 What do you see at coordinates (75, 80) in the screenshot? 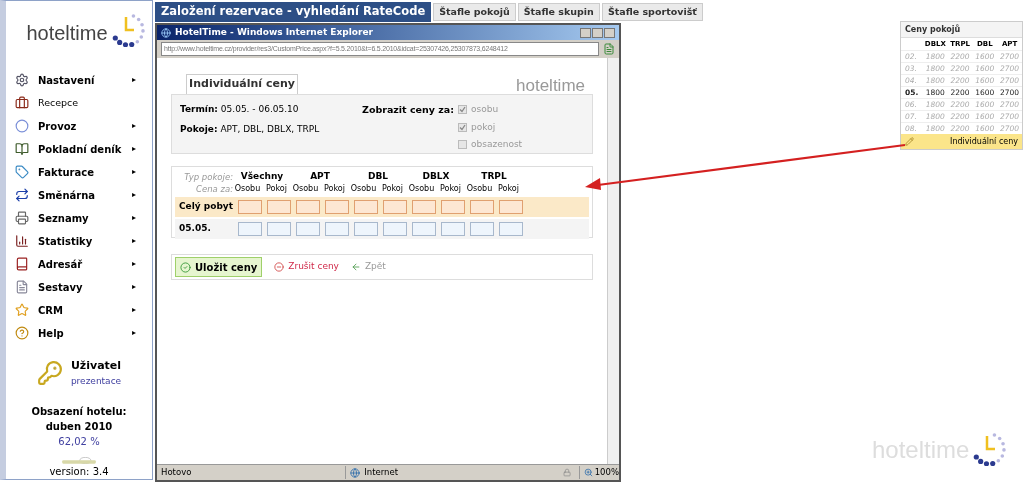
I see `menu-item: Nastavení ▸` at bounding box center [75, 80].